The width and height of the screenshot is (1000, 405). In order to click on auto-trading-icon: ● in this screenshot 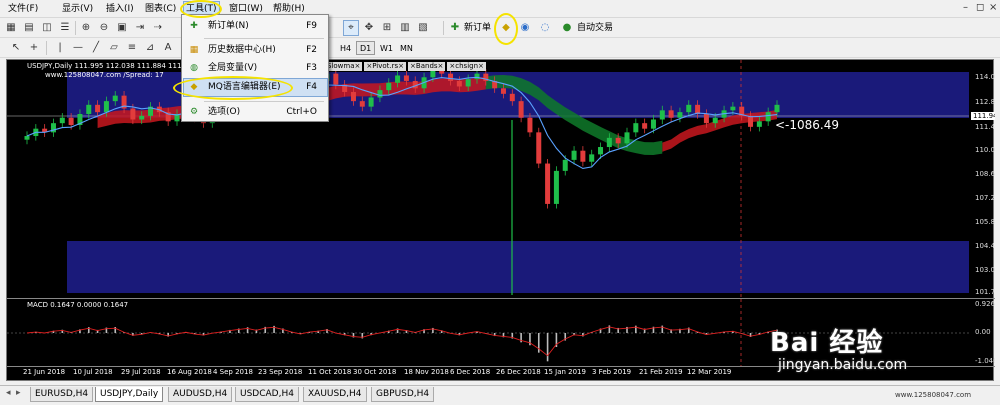, I will do `click(567, 28)`.